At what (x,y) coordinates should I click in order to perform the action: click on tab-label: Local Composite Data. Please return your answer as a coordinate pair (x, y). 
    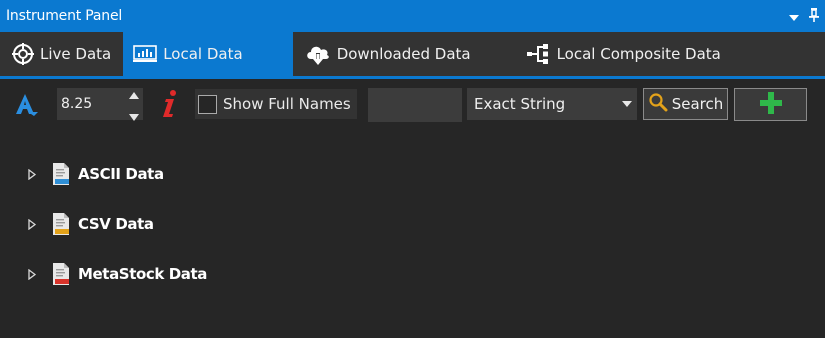
    Looking at the image, I should click on (638, 54).